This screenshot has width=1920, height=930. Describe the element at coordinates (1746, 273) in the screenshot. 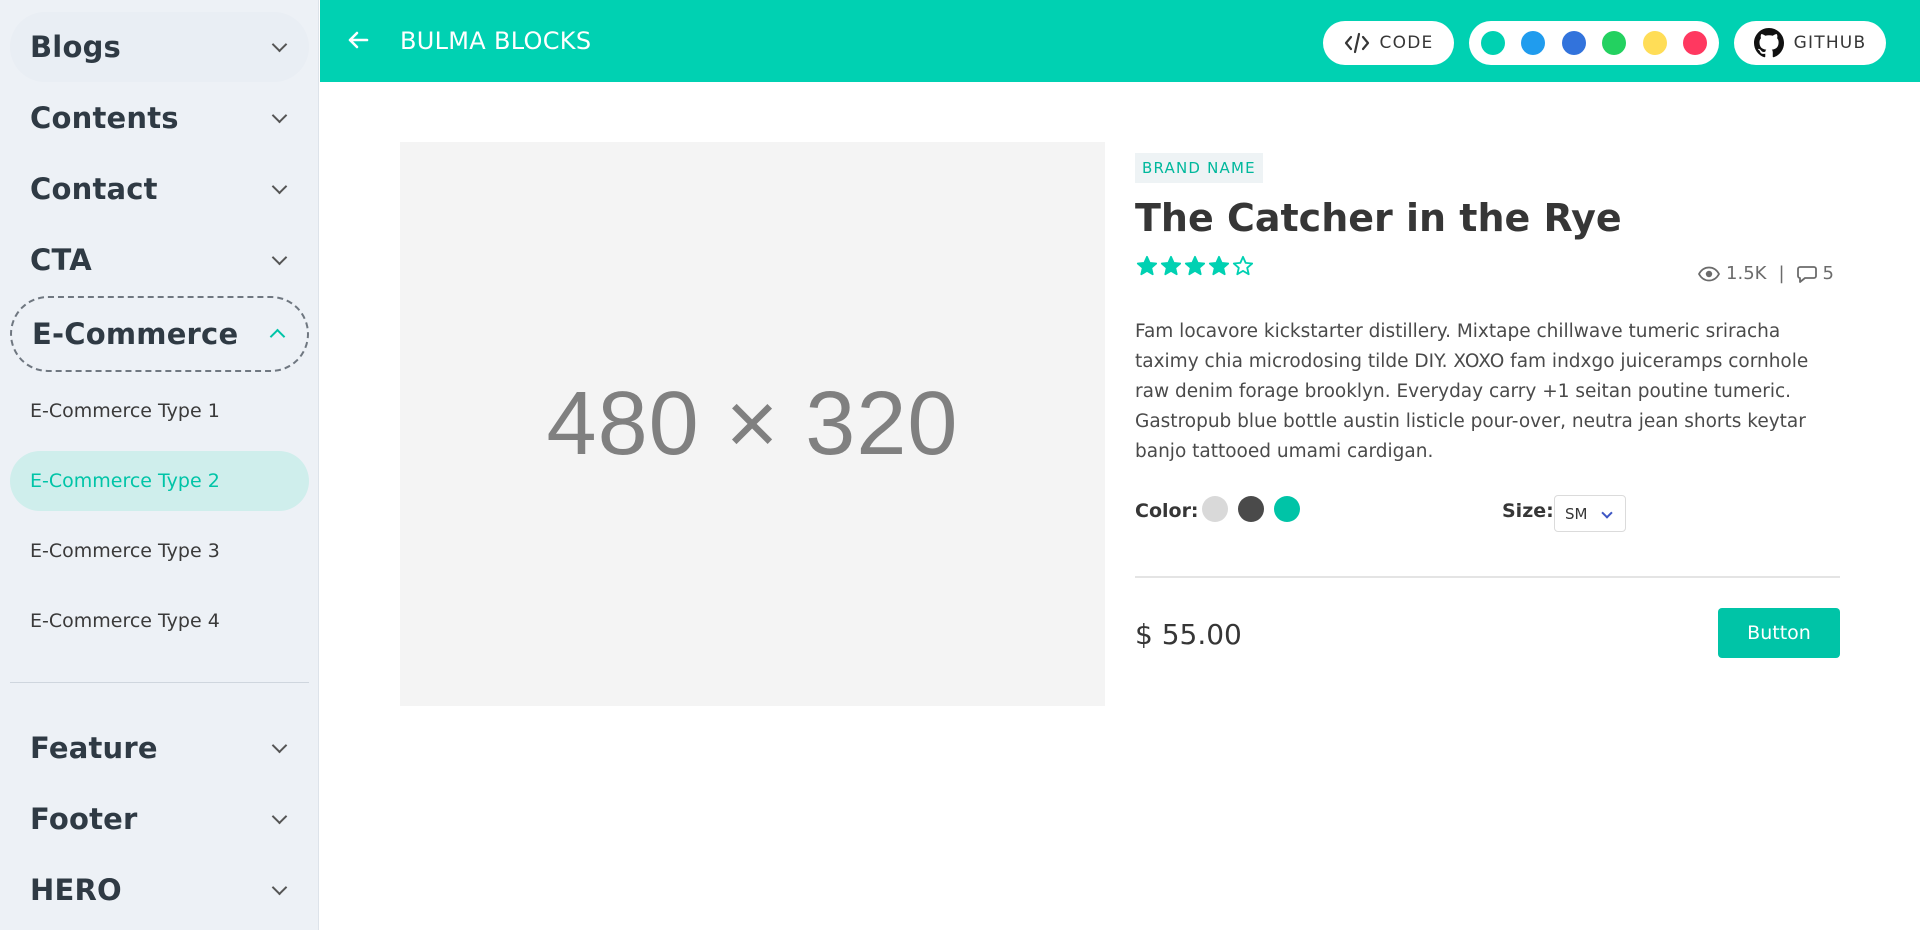

I see `views-count: 1.5K` at that location.